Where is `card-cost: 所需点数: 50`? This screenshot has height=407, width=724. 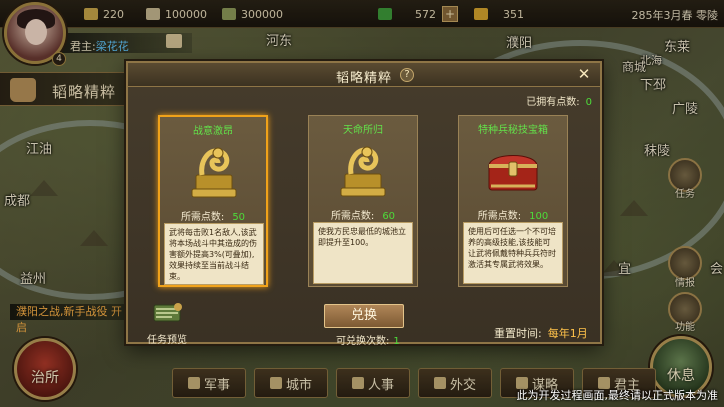 card-cost: 所需点数: 50 is located at coordinates (213, 215).